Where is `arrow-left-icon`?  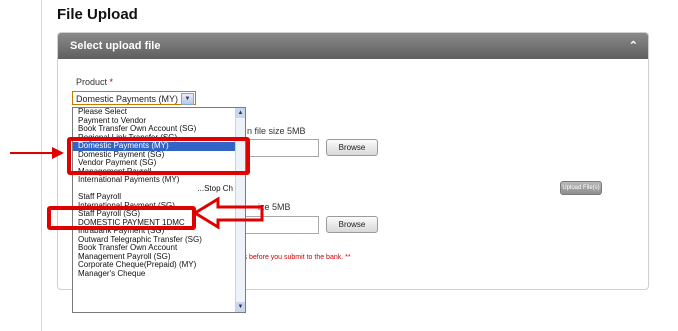 arrow-left-icon is located at coordinates (37, 153).